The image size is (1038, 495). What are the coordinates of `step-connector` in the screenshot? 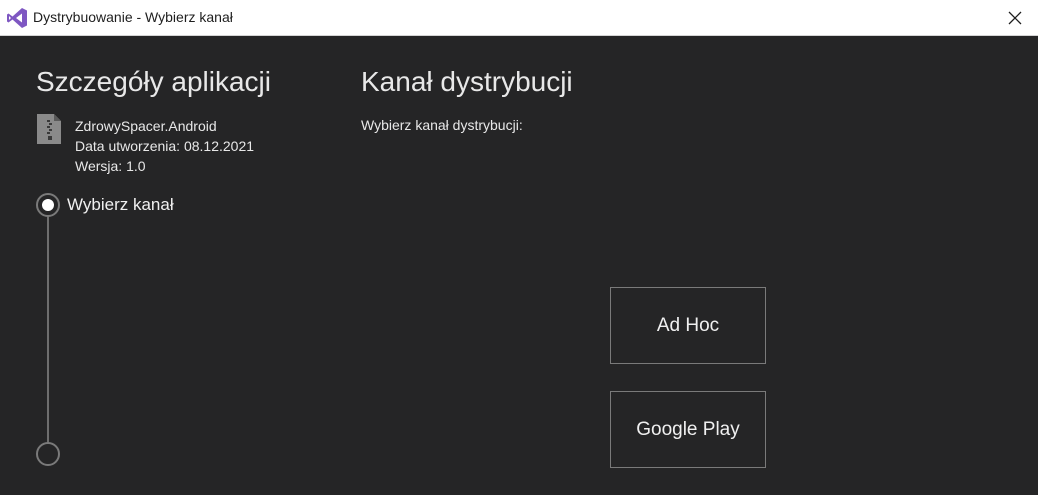 It's located at (48, 329).